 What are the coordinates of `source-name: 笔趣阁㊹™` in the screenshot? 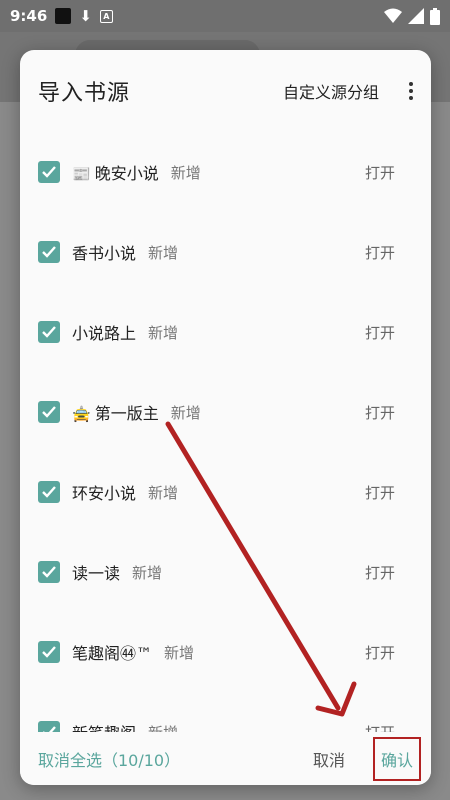 It's located at (112, 653).